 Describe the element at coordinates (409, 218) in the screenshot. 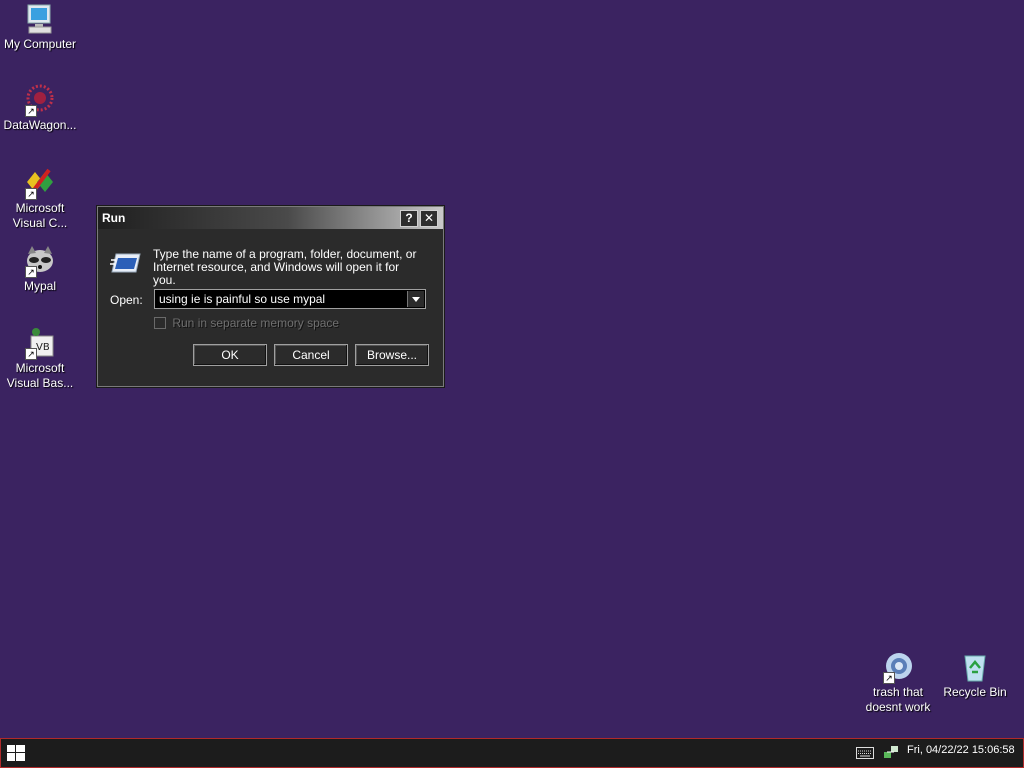

I see `help-button: ?` at that location.